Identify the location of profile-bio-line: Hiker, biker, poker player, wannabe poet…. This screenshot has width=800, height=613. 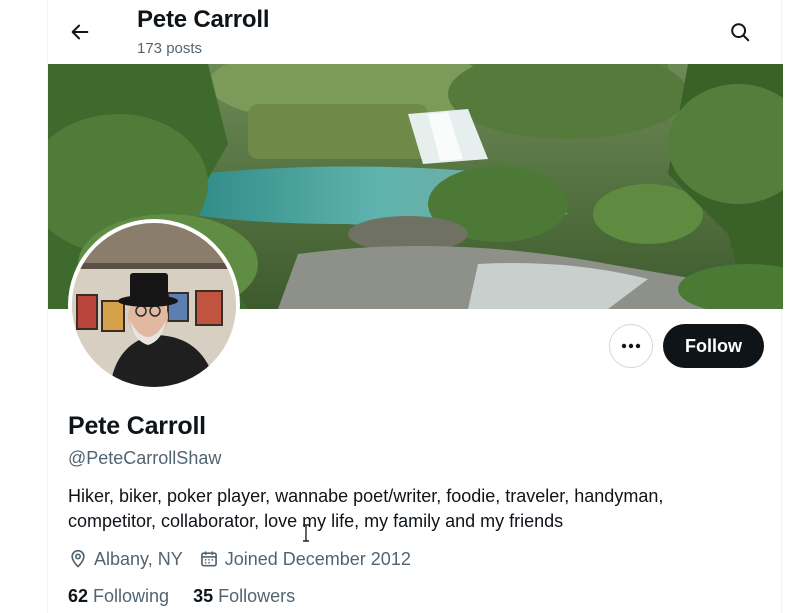
(366, 496).